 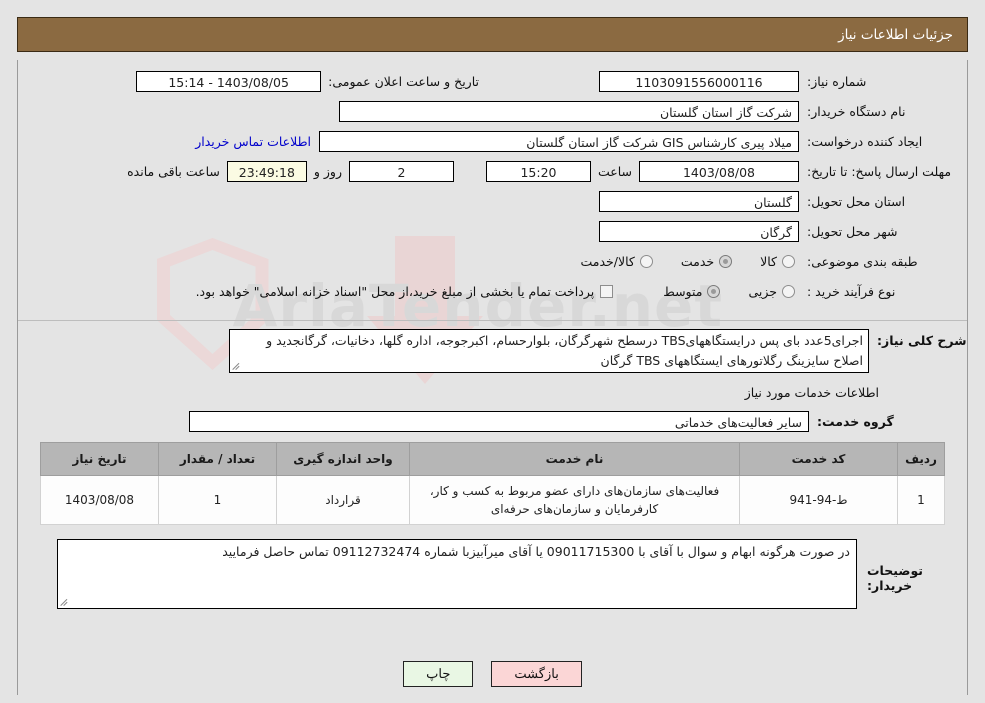 I want to click on buyer-org-value: شرکت گاز استان گلستان, so click(x=569, y=111).